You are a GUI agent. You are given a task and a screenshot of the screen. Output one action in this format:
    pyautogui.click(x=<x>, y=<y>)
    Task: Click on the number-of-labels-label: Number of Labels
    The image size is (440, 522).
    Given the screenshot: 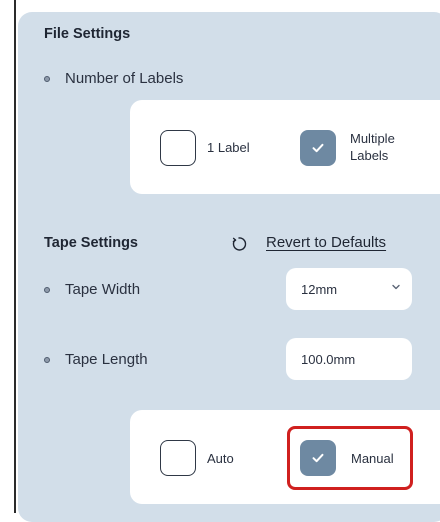 What is the action you would take?
    pyautogui.click(x=124, y=78)
    